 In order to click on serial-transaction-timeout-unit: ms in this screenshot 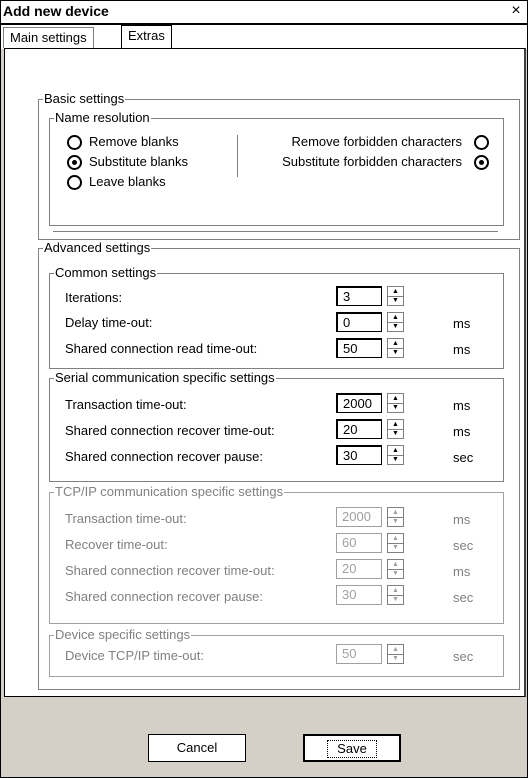, I will do `click(462, 405)`.